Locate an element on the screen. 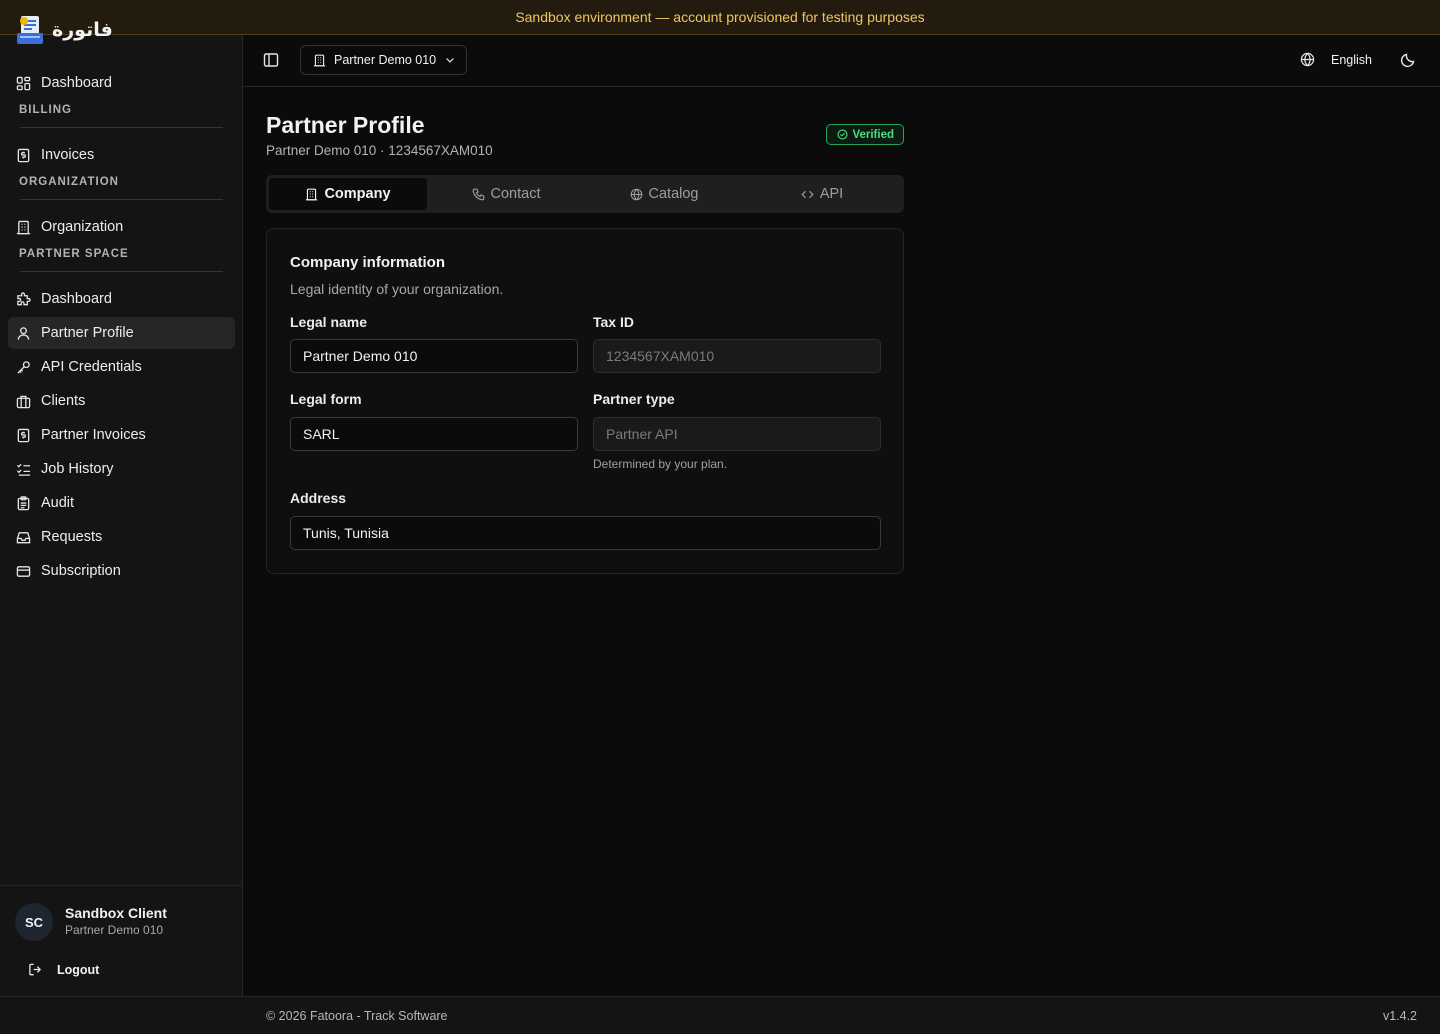 This screenshot has width=1440, height=1034. address-input: Tunis, Tunisia is located at coordinates (585, 533).